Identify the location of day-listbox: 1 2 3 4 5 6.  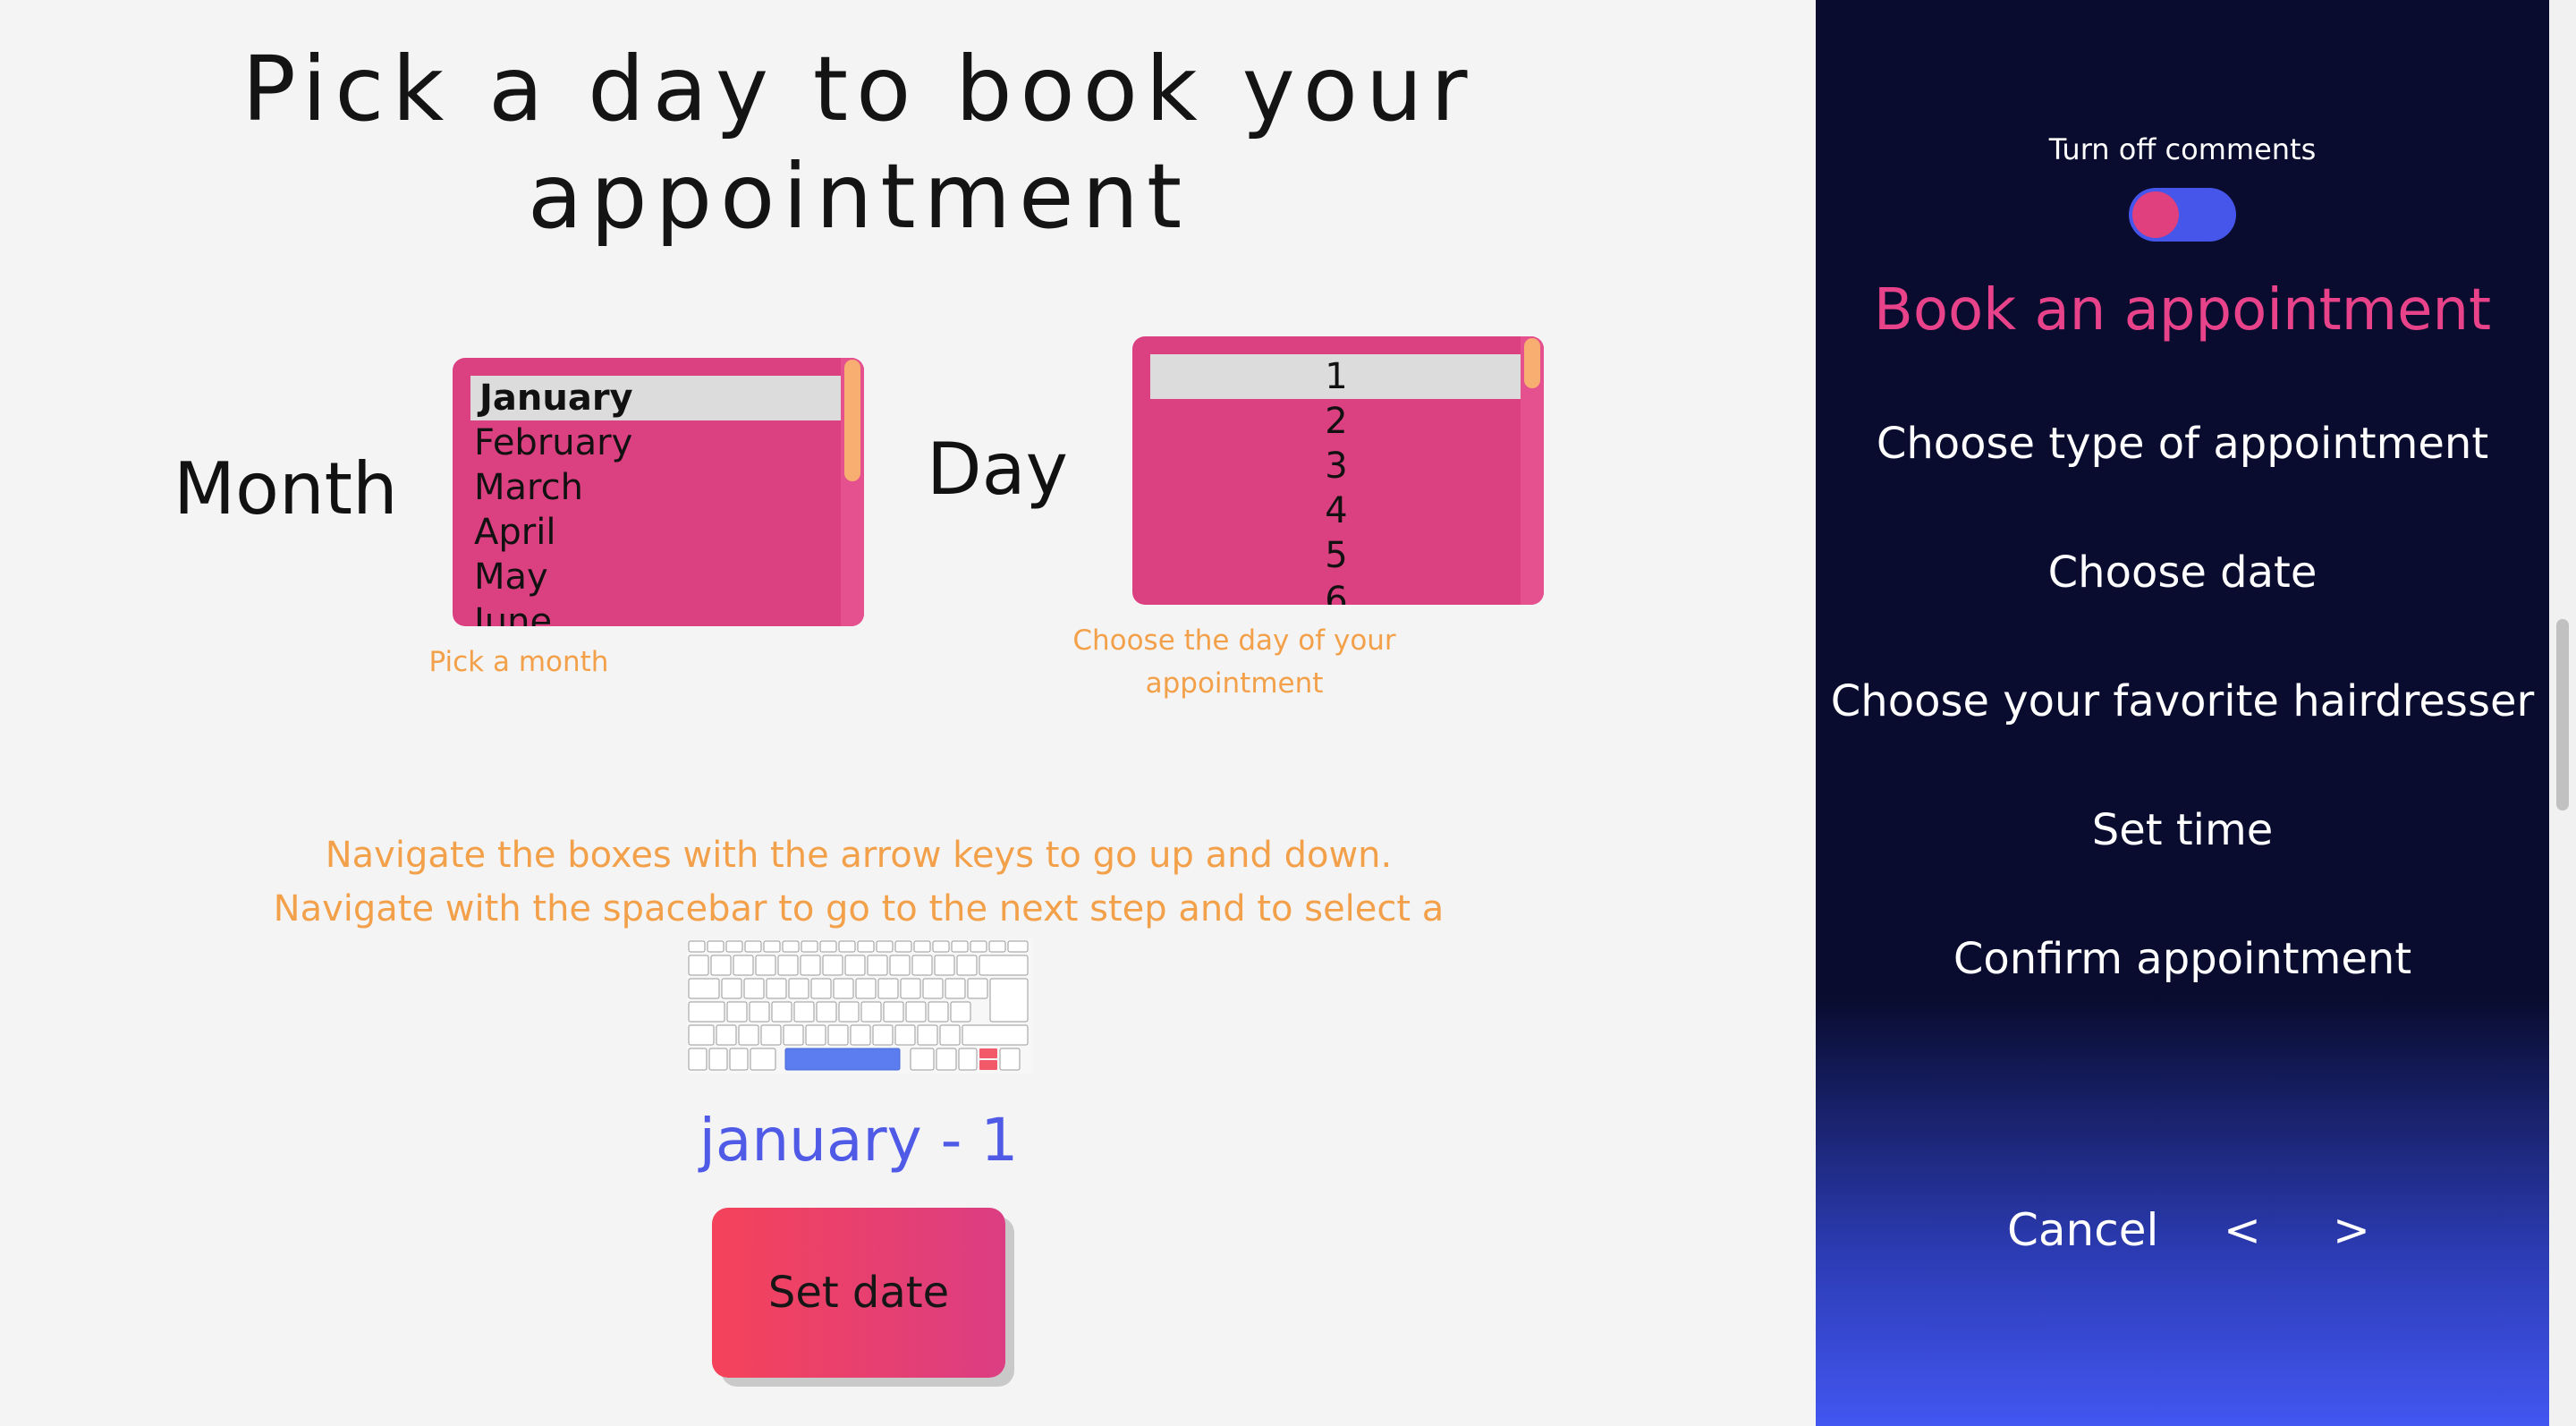
(1338, 471).